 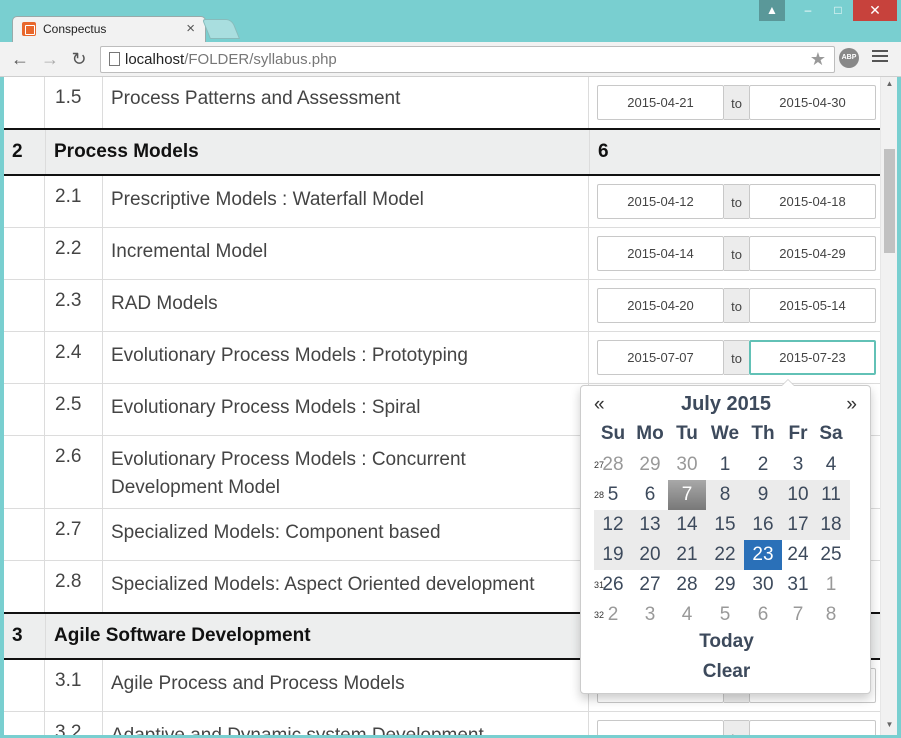 What do you see at coordinates (660, 357) in the screenshot?
I see `start-date-input: 2015-07-07` at bounding box center [660, 357].